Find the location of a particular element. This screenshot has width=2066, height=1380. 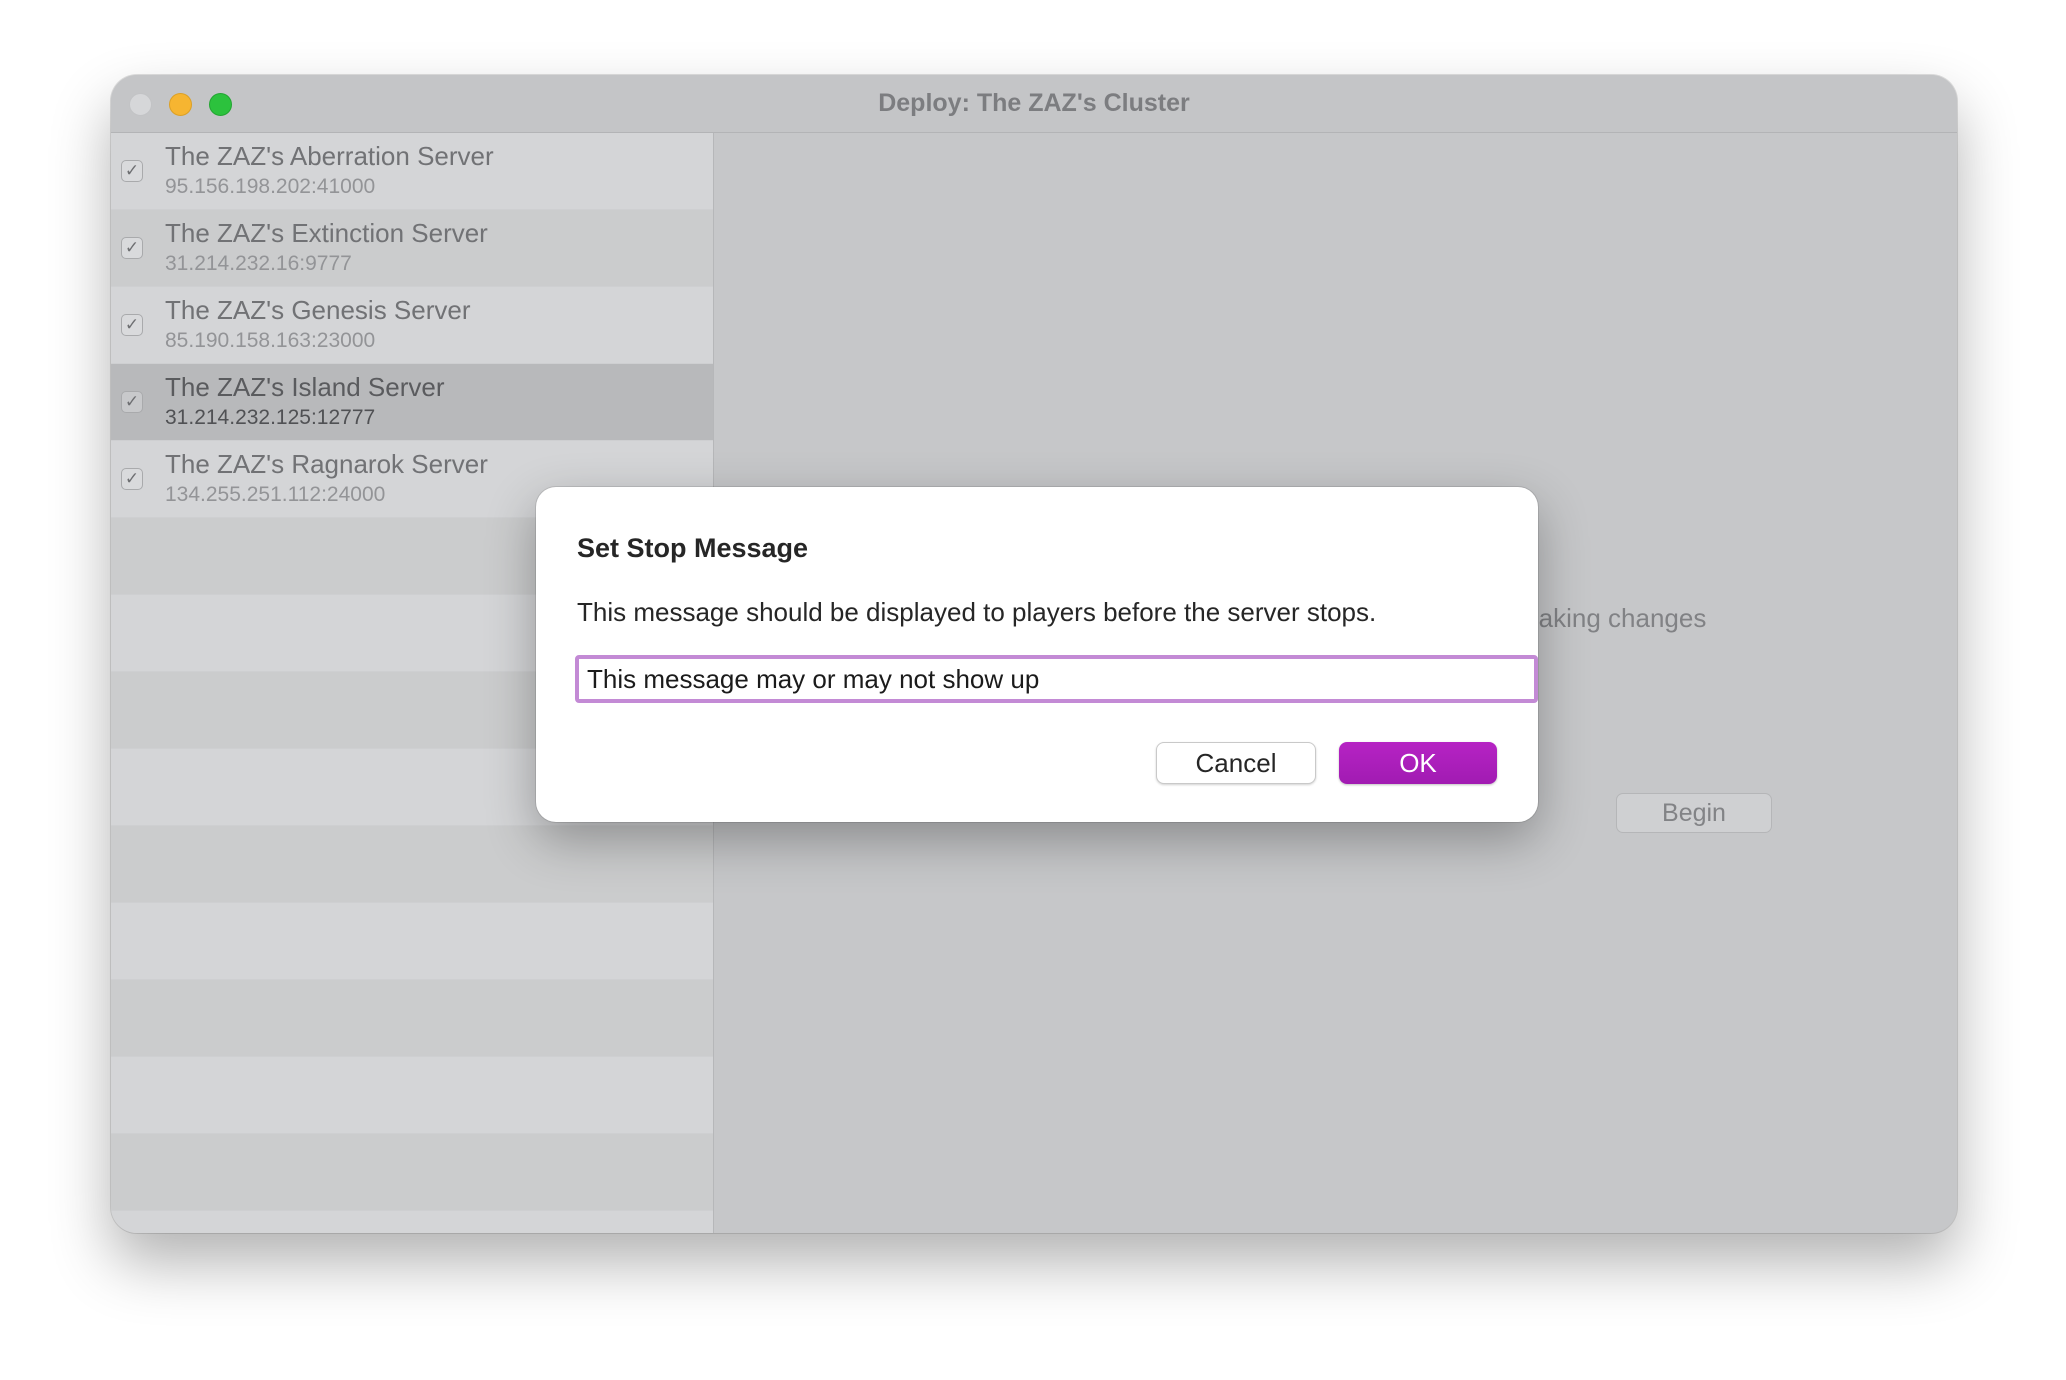

cancel-button: Cancel is located at coordinates (1236, 763).